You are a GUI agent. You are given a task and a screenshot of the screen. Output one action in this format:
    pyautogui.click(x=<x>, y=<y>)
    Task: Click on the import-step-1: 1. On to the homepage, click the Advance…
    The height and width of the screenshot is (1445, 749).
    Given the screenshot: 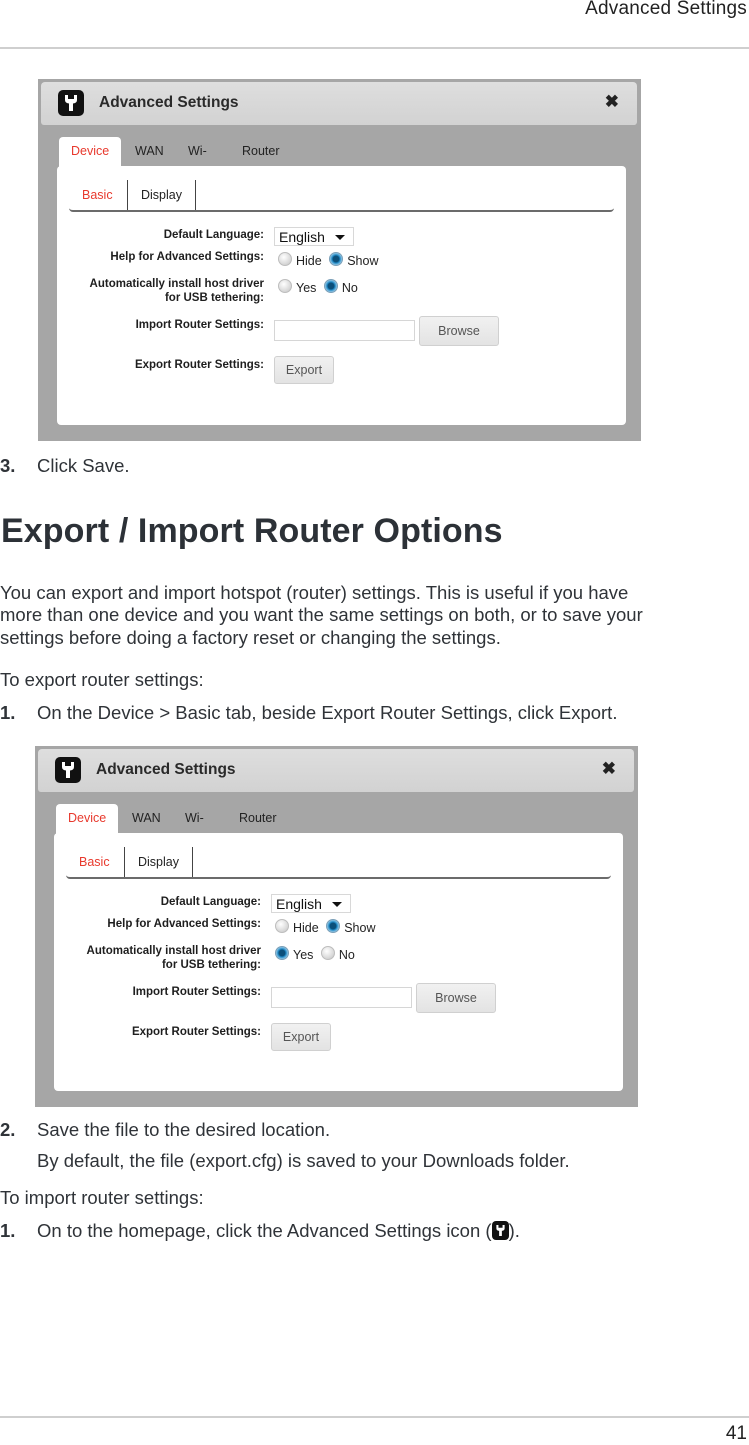 What is the action you would take?
    pyautogui.click(x=260, y=1231)
    